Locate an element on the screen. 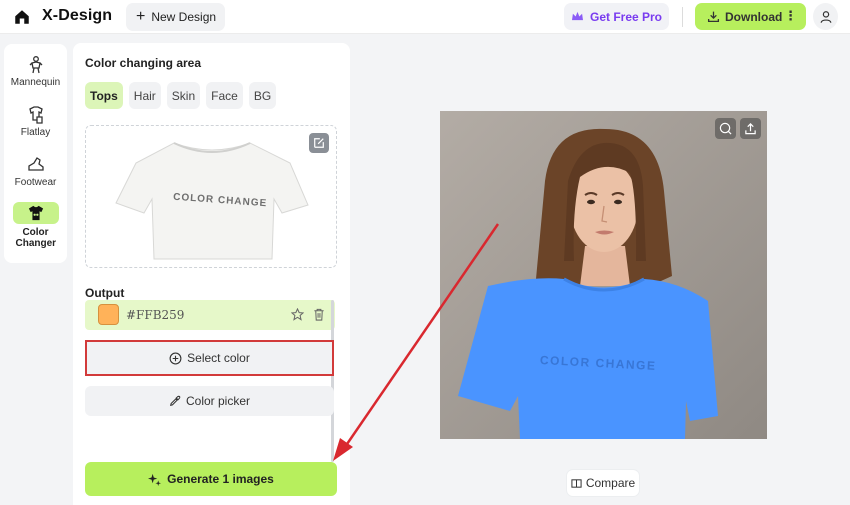  plus-icon: + is located at coordinates (141, 16).